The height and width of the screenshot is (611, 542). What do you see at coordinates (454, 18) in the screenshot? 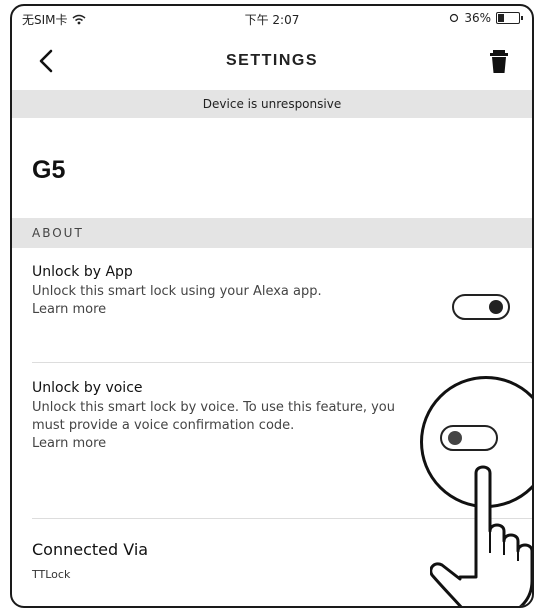
I see `location-icon` at bounding box center [454, 18].